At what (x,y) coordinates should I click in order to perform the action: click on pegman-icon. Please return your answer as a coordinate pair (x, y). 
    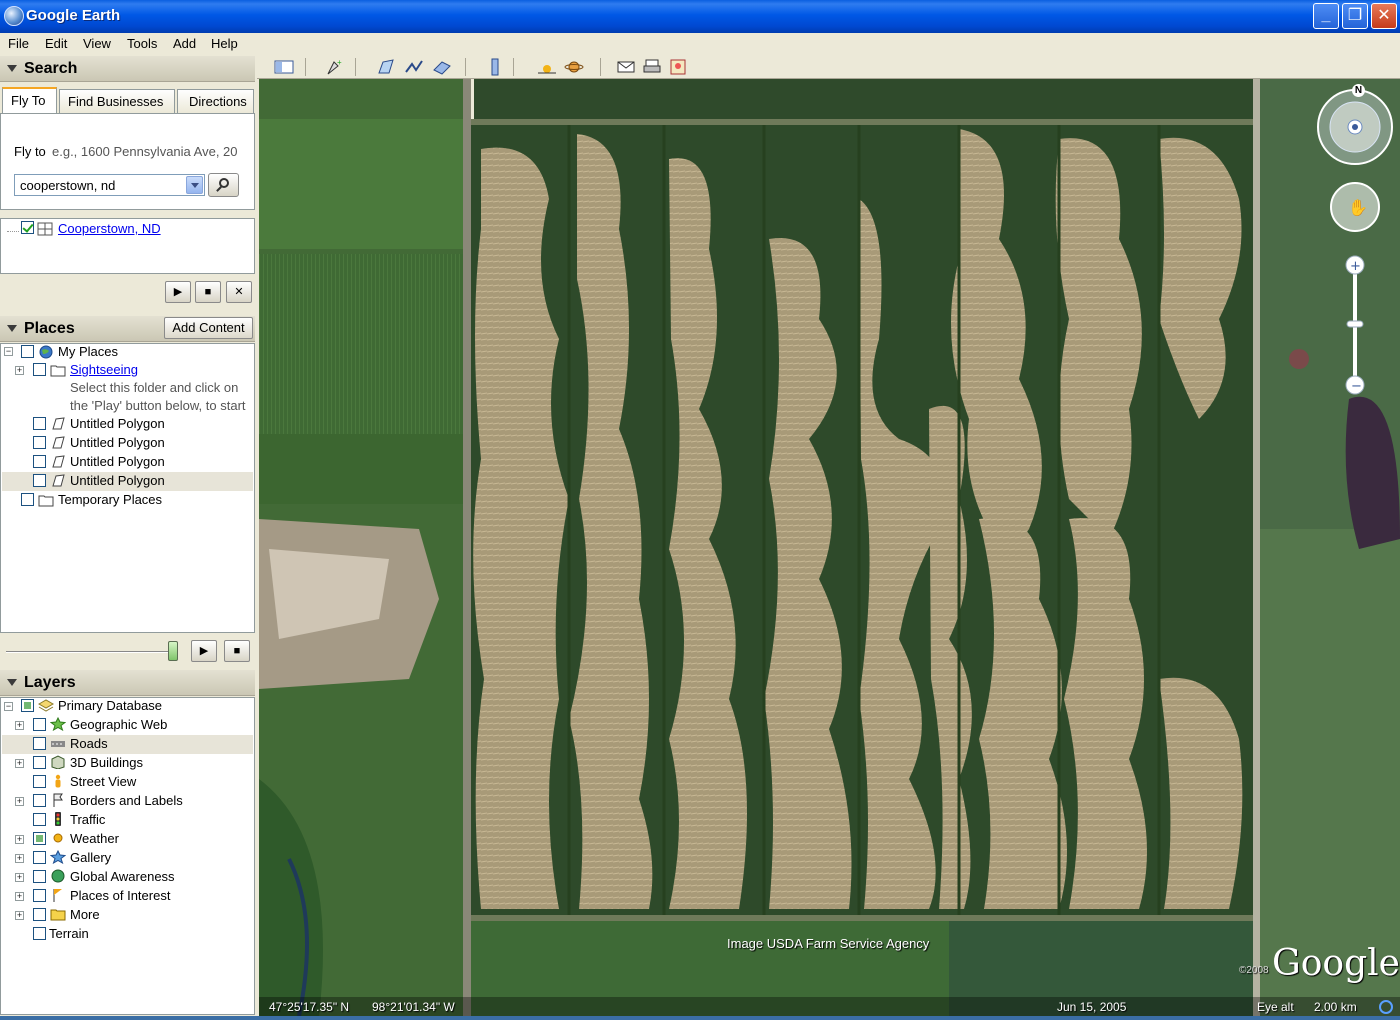
    Looking at the image, I should click on (58, 781).